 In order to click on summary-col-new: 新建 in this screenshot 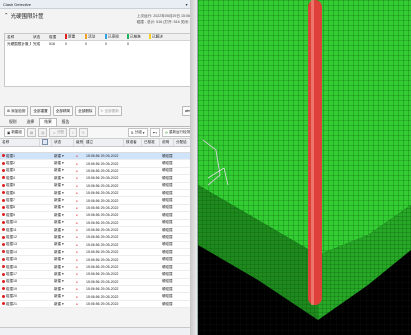, I will do `click(73, 37)`.